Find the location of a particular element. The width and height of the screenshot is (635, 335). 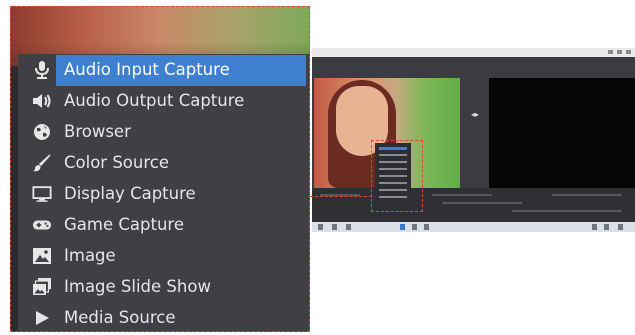

window-titlebar is located at coordinates (473, 52).